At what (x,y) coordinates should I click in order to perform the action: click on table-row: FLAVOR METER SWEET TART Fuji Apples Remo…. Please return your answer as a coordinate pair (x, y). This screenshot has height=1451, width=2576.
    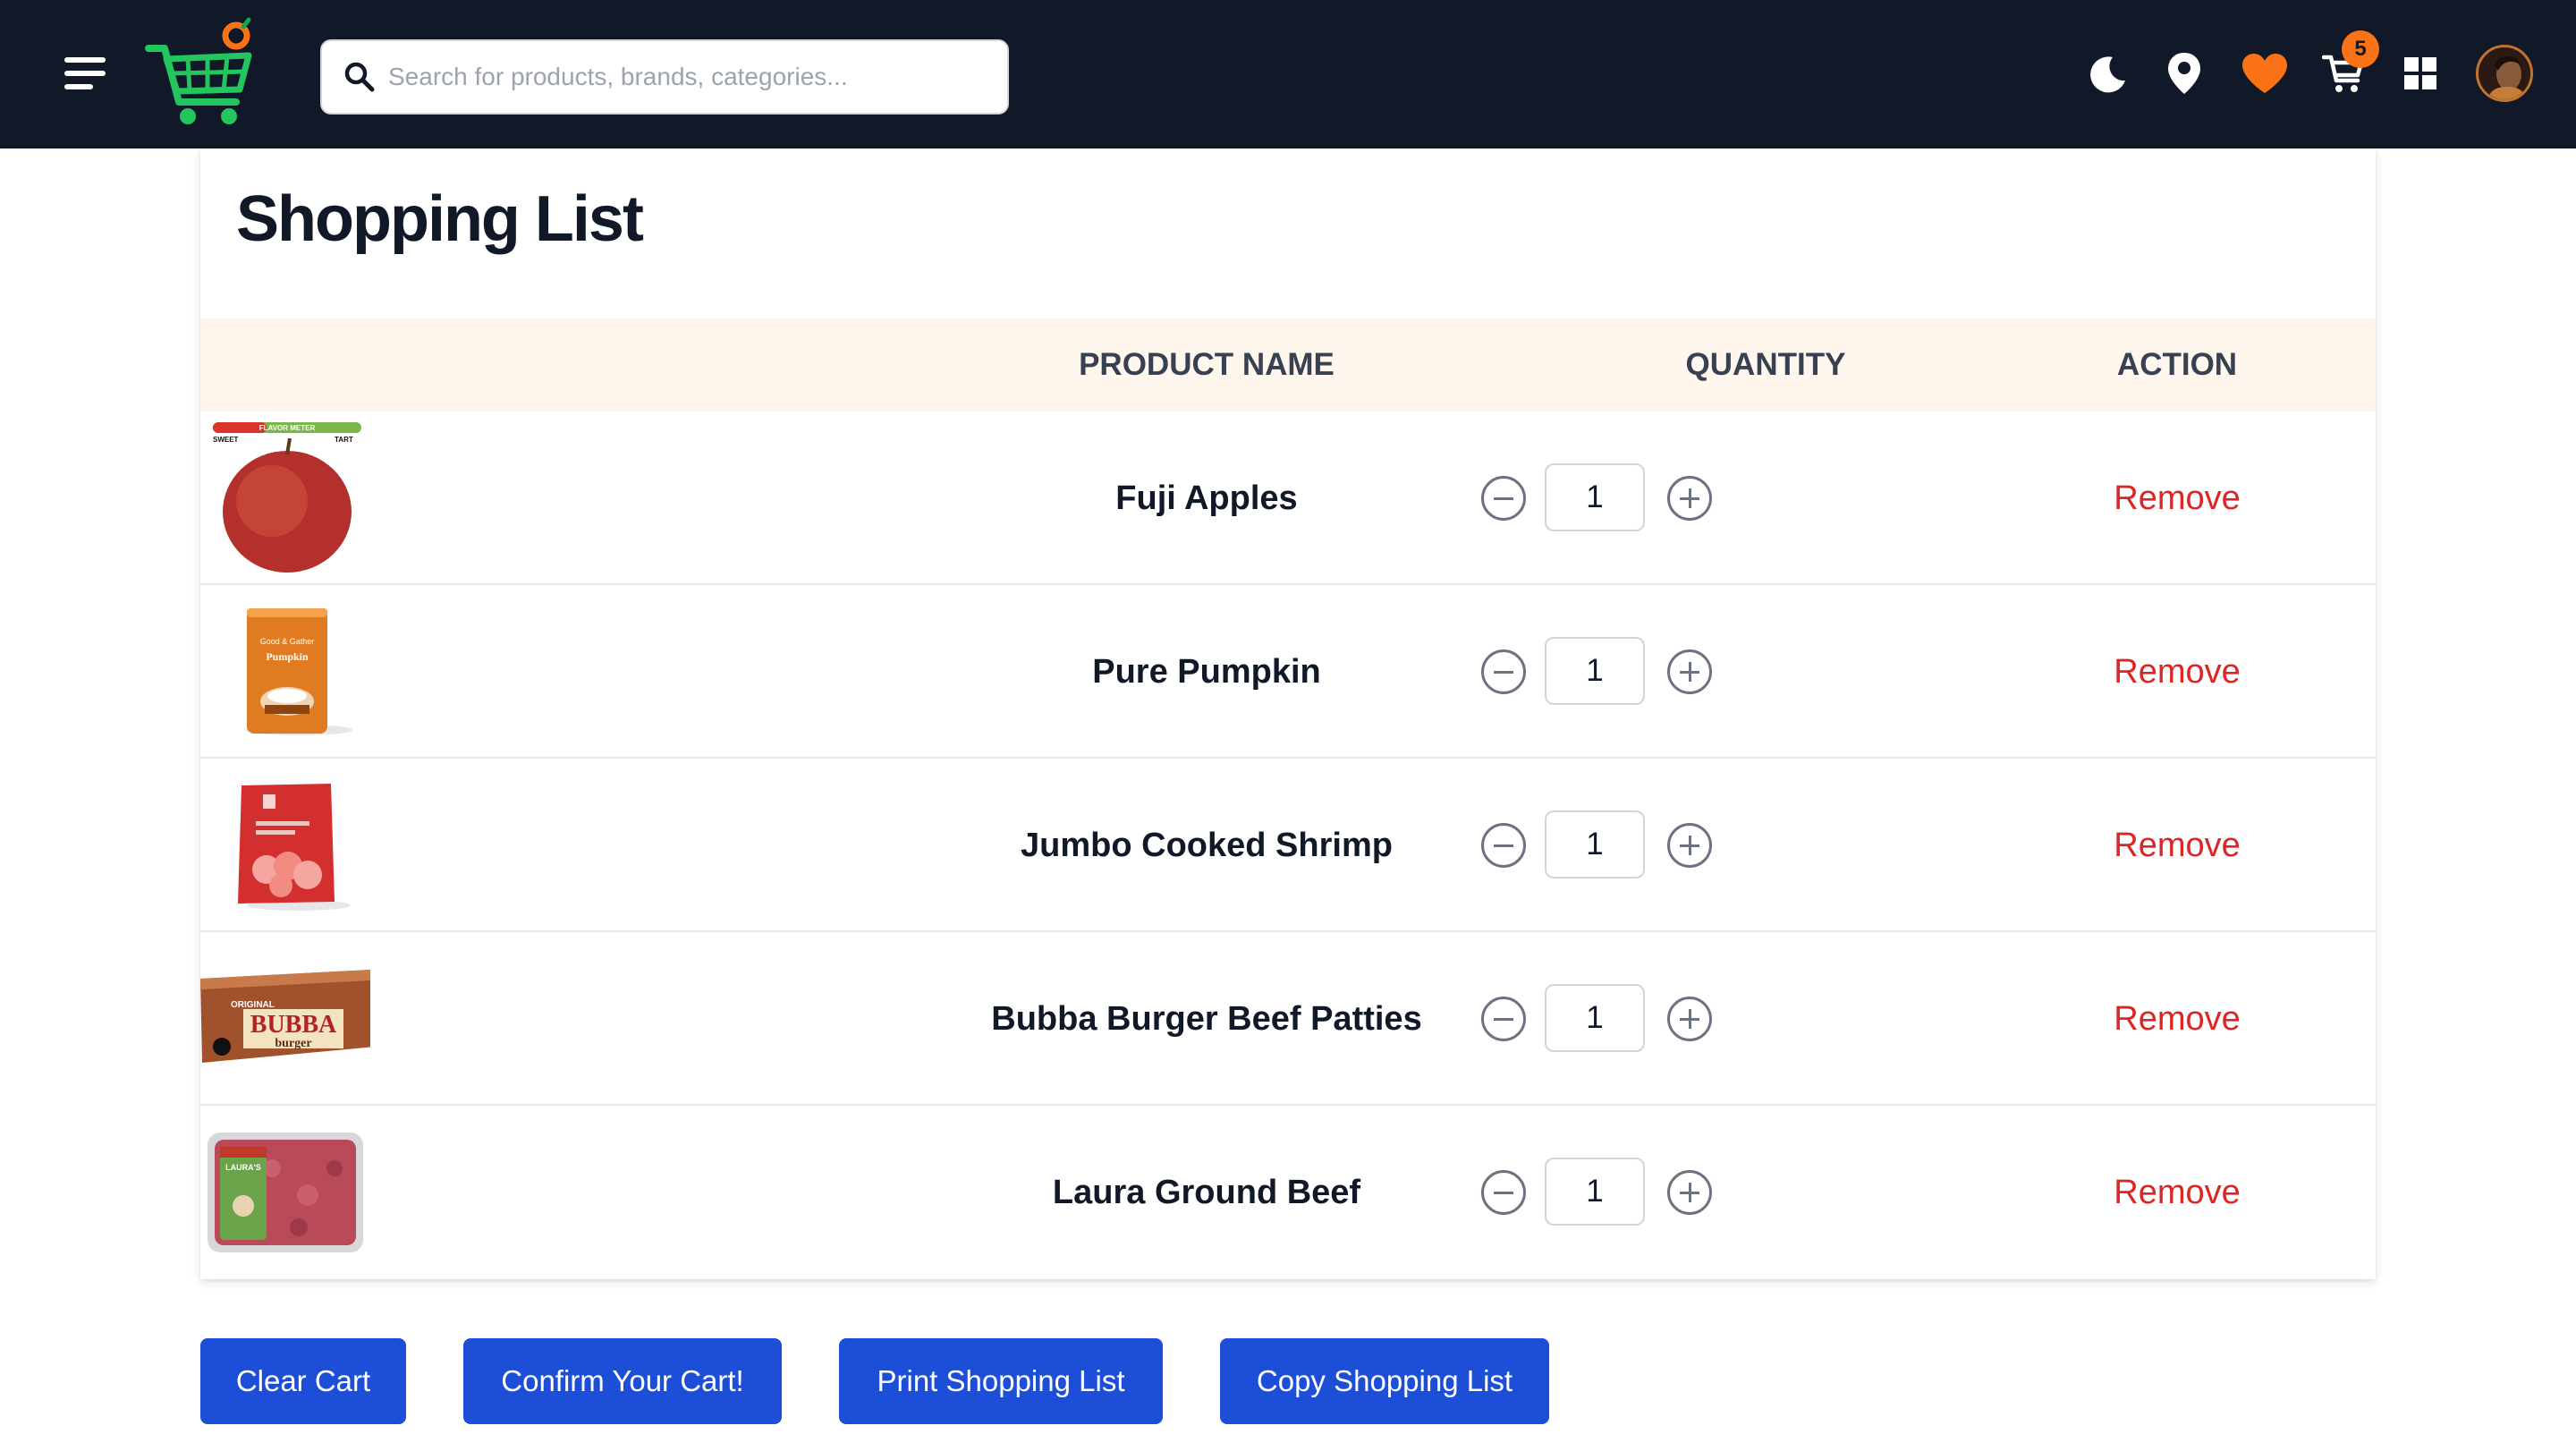
    Looking at the image, I should click on (1288, 498).